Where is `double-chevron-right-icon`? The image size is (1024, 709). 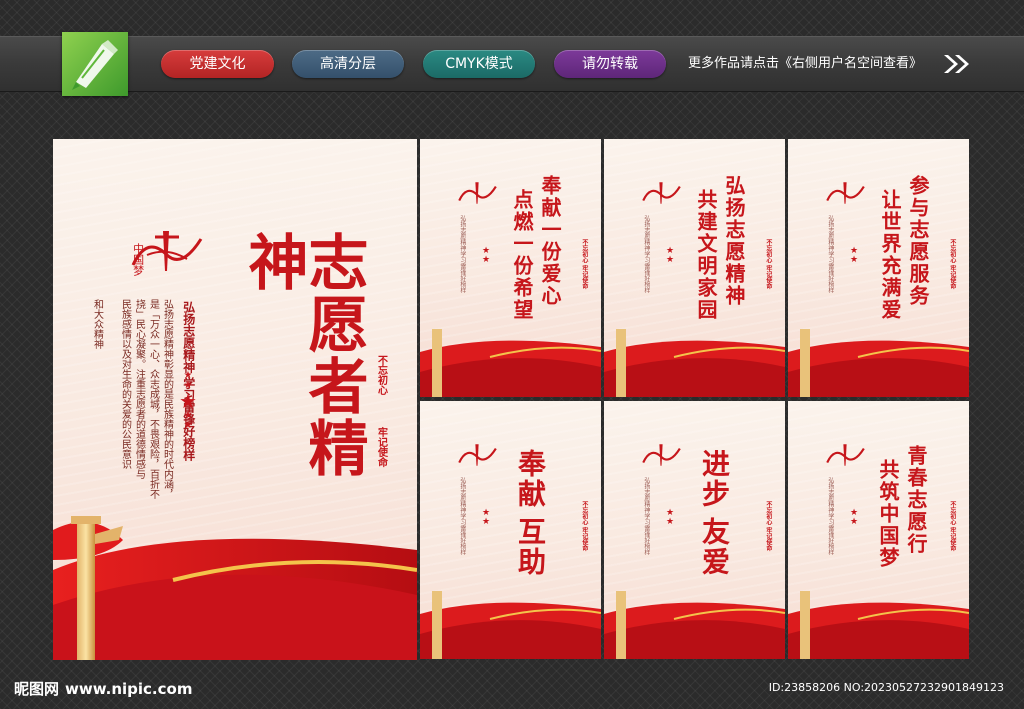 double-chevron-right-icon is located at coordinates (957, 64).